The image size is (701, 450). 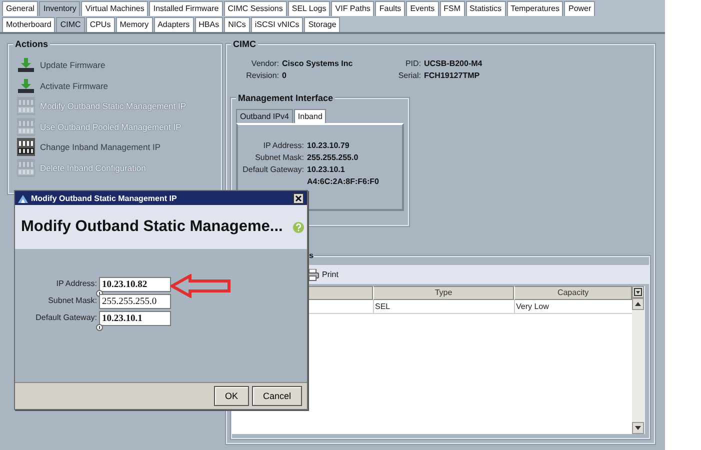 I want to click on tab: General, so click(x=20, y=8).